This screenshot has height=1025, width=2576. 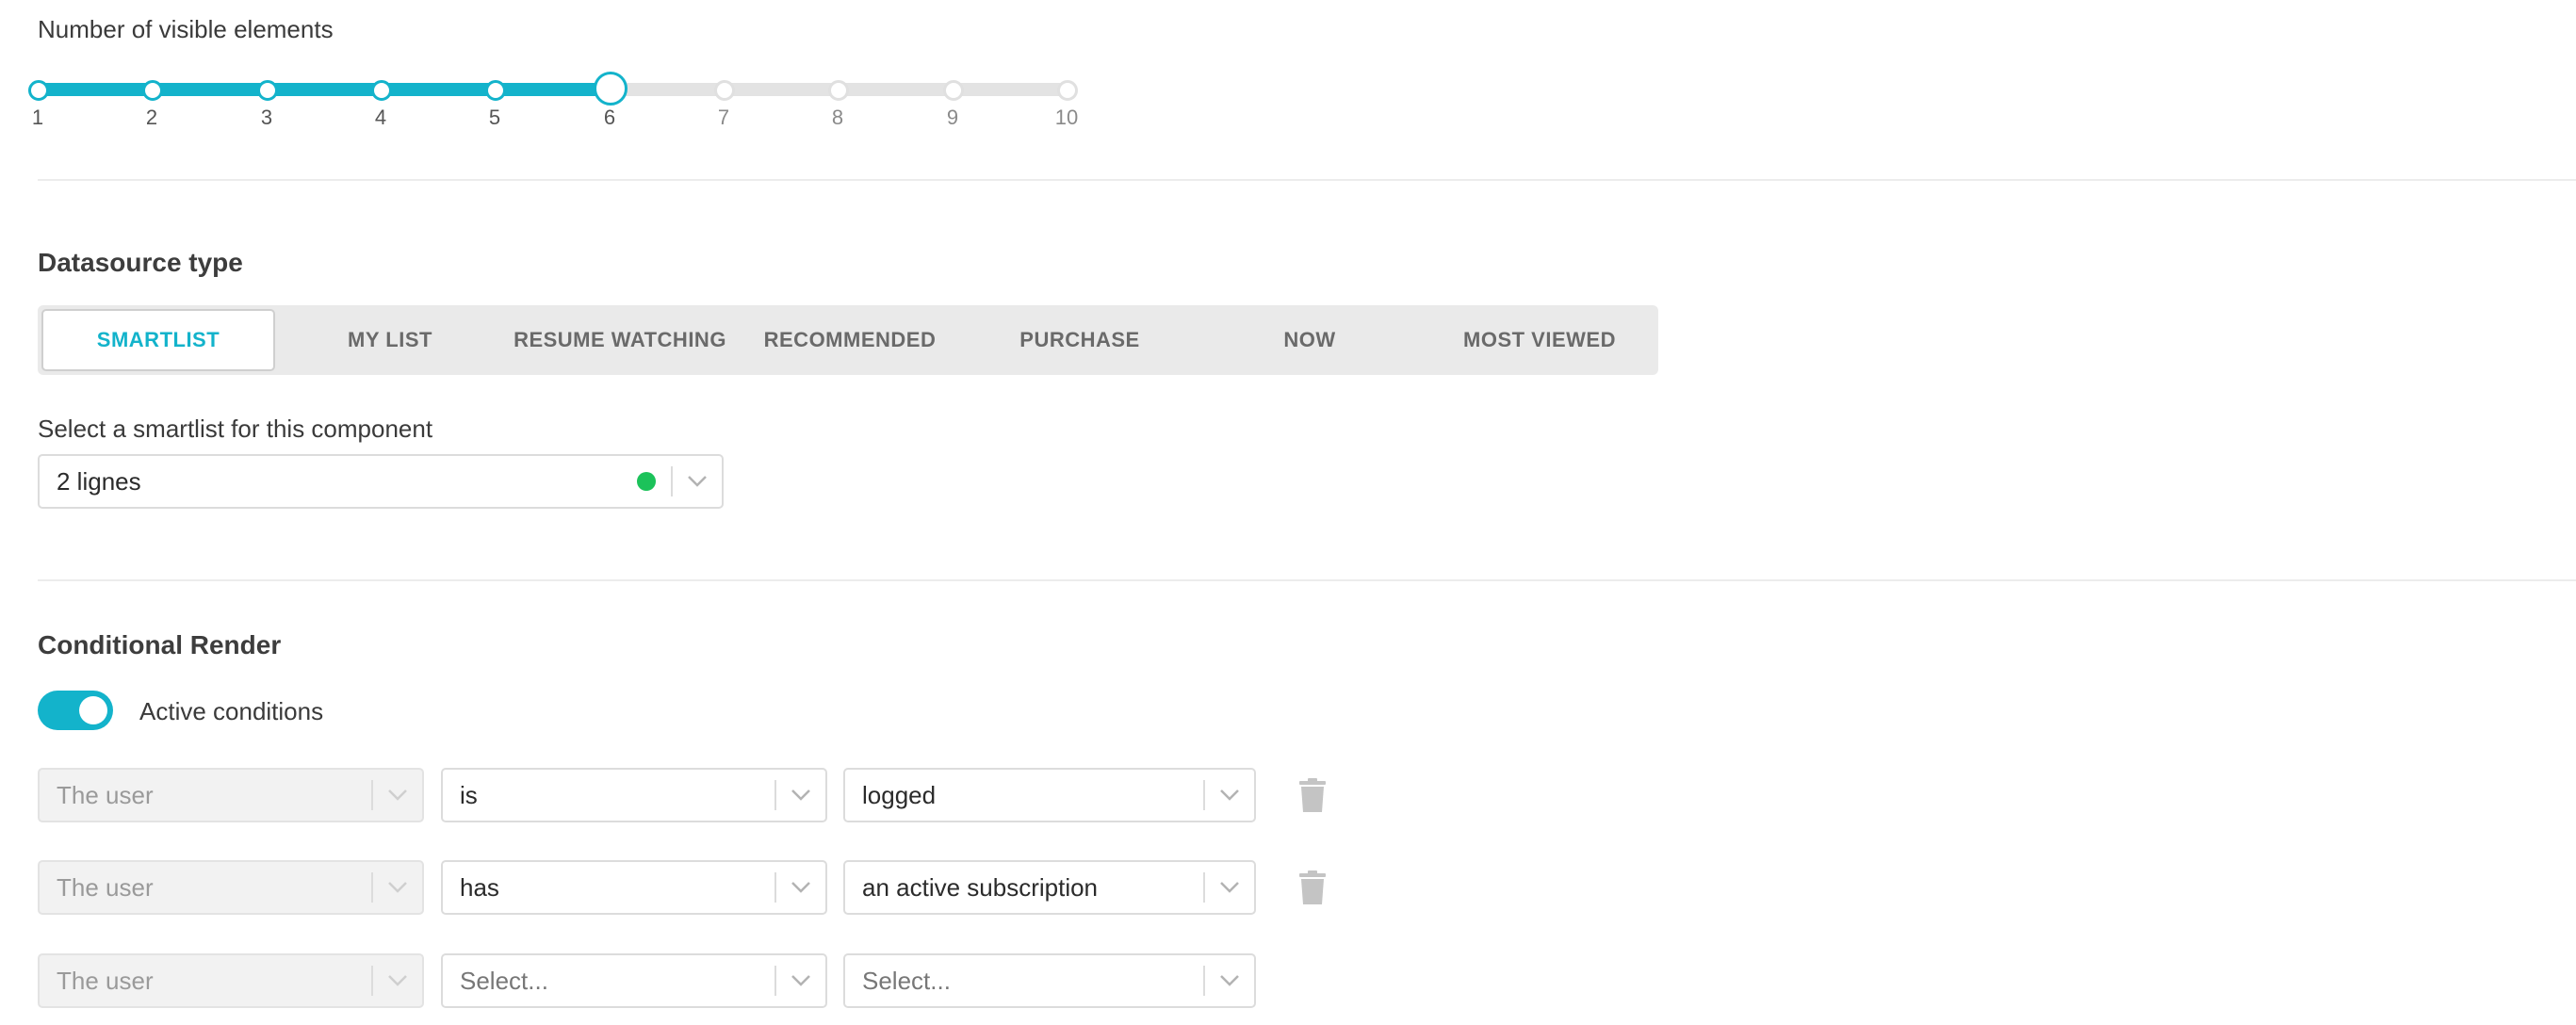 I want to click on smartlist-value: 2 lignes, so click(x=99, y=481).